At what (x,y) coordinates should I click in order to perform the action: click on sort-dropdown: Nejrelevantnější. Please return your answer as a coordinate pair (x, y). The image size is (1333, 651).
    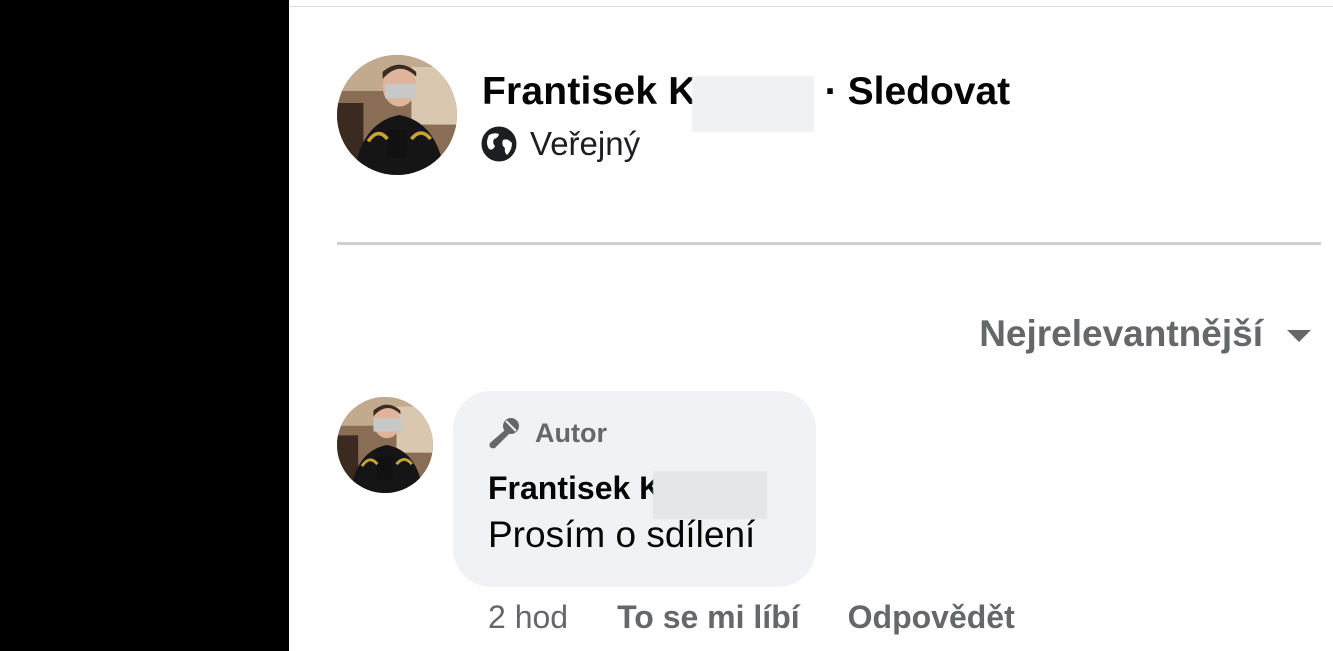
    Looking at the image, I should click on (1145, 334).